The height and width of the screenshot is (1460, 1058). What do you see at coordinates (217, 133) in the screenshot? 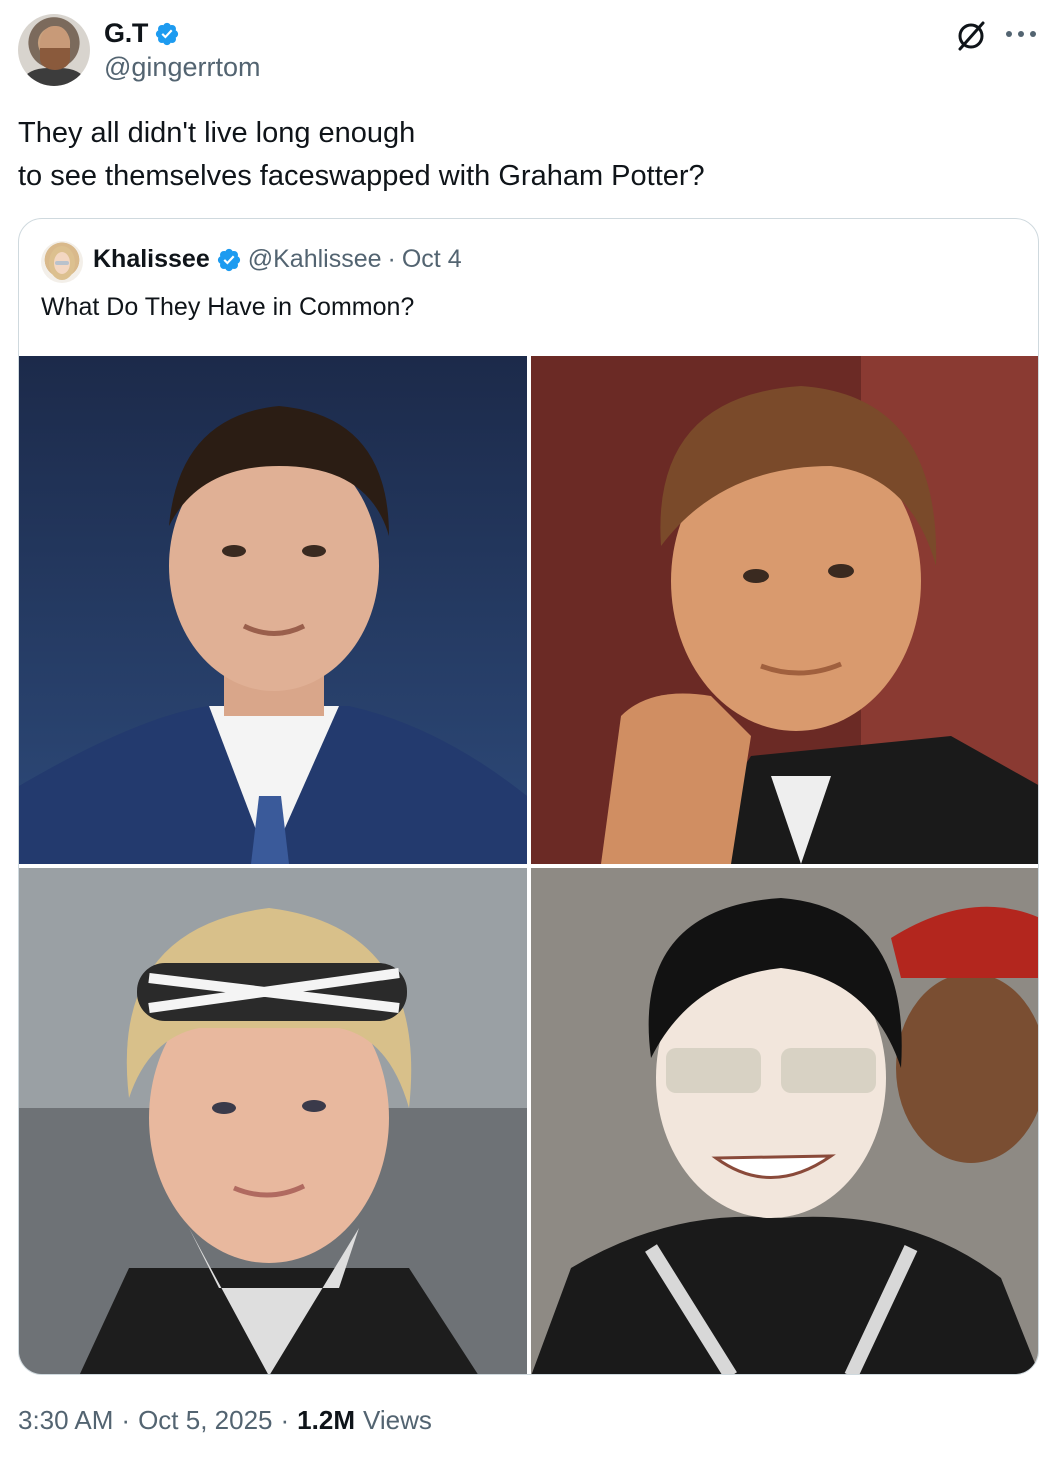
I see `tweet-text-line: They all didn't live long enough` at bounding box center [217, 133].